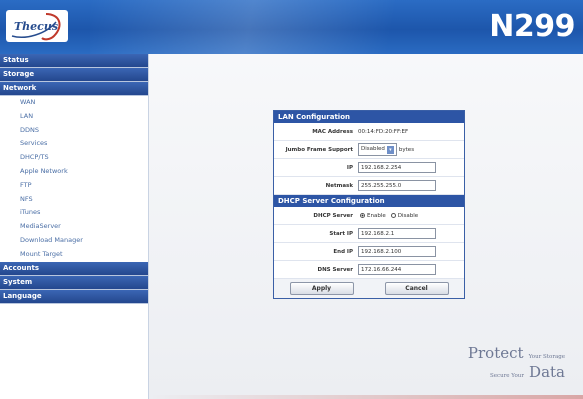 The height and width of the screenshot is (399, 583). Describe the element at coordinates (507, 376) in the screenshot. I see `tagline-secure-your: Secure Your` at that location.